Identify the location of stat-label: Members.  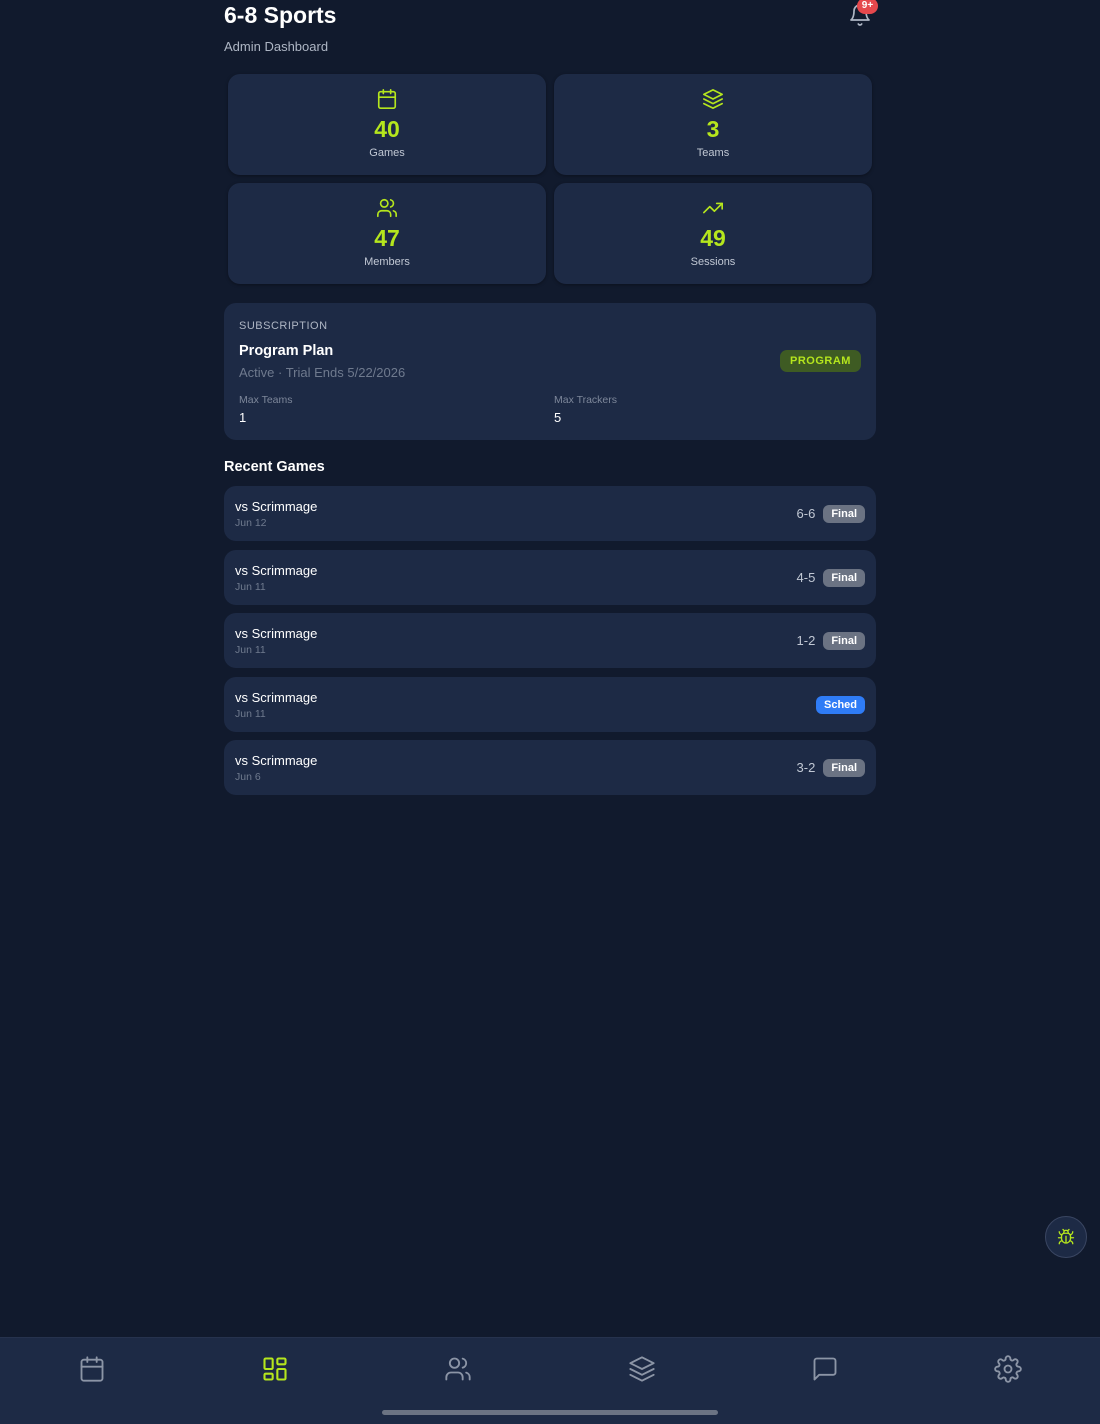
(387, 262).